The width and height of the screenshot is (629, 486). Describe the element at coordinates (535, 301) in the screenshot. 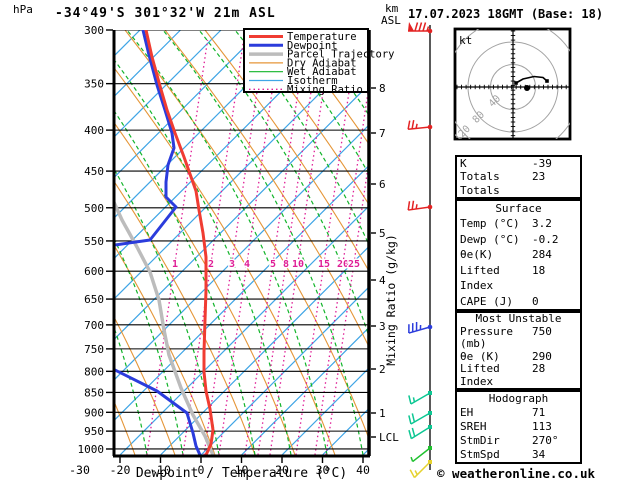

I see `row-value: 0` at that location.